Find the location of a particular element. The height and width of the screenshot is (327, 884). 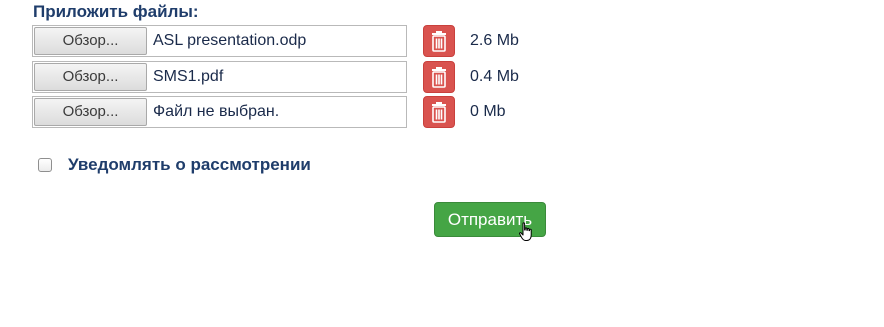

notify-label: Уведомлять о рассмотрении is located at coordinates (189, 165).